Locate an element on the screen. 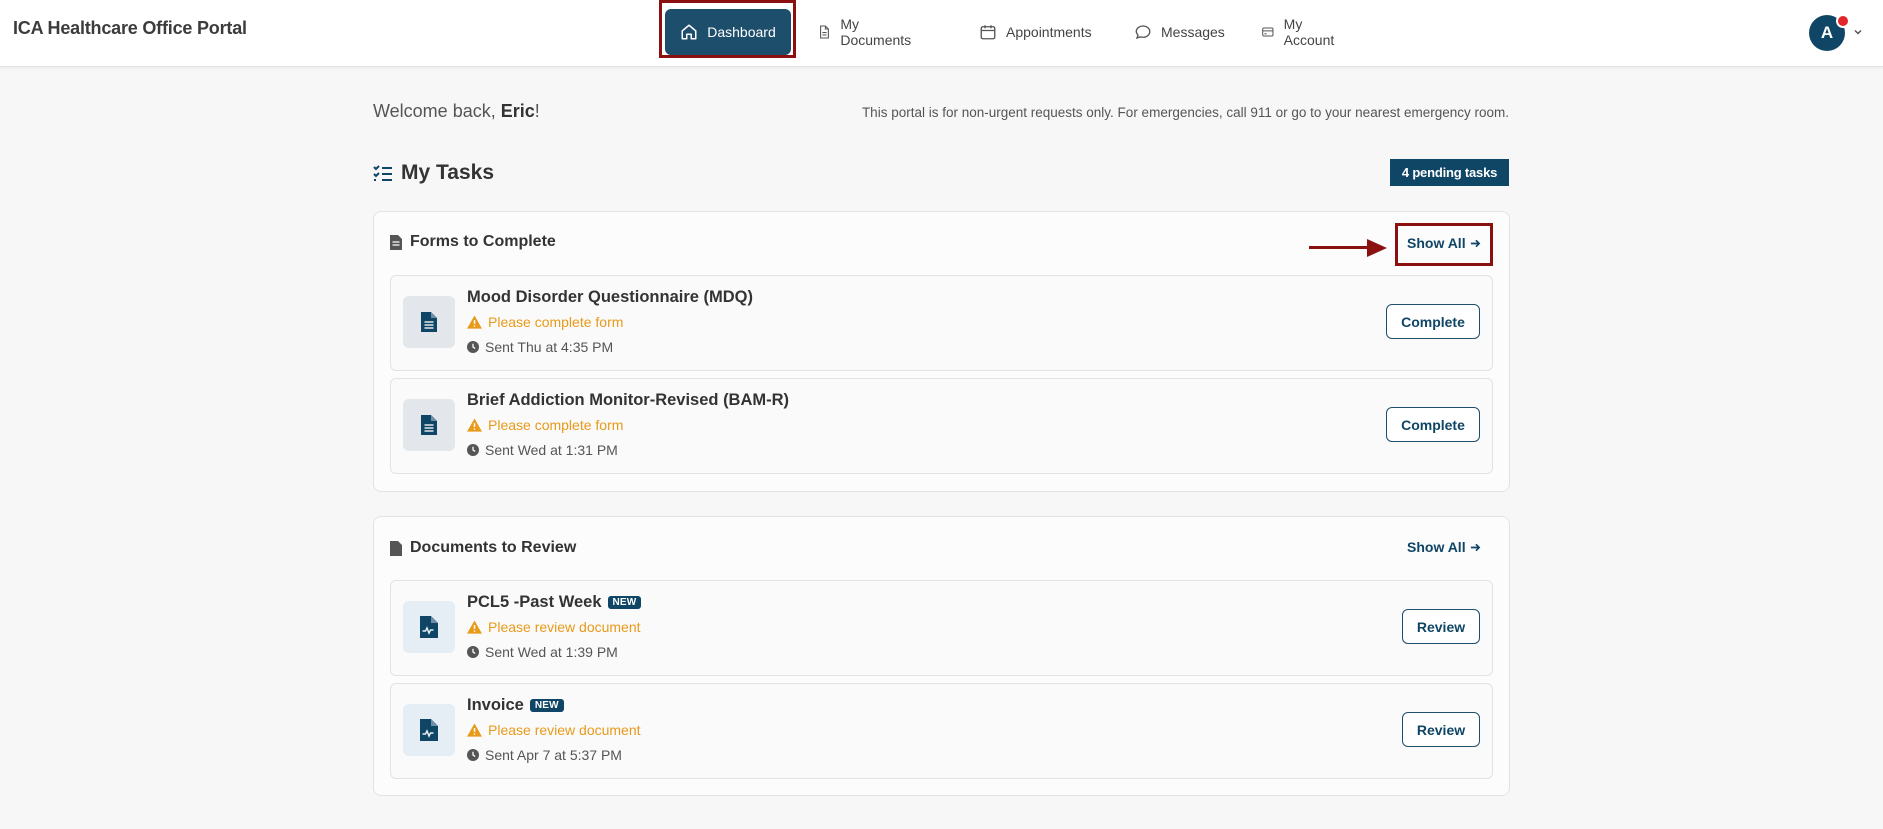 Image resolution: width=1883 pixels, height=829 pixels. nav-item-messages: Messages is located at coordinates (1179, 32).